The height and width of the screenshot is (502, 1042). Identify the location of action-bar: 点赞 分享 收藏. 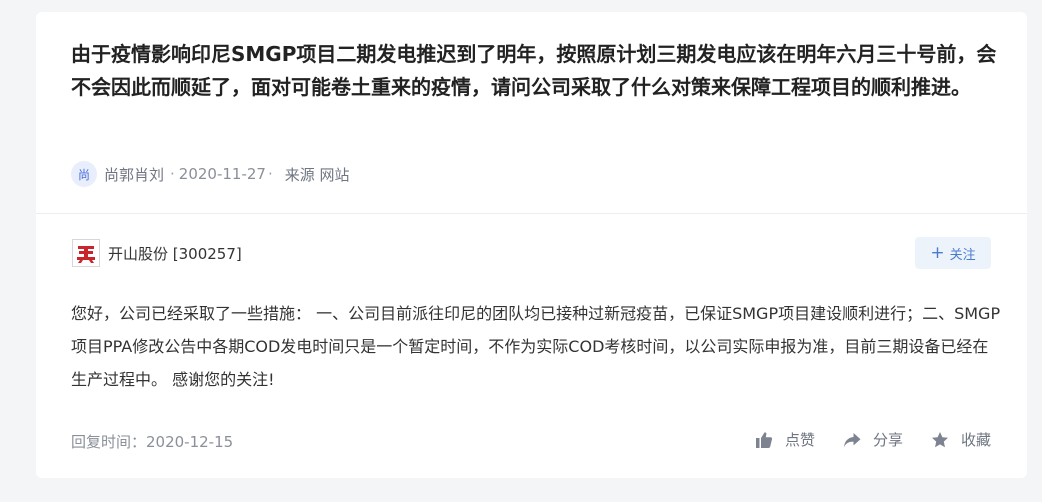
(873, 439).